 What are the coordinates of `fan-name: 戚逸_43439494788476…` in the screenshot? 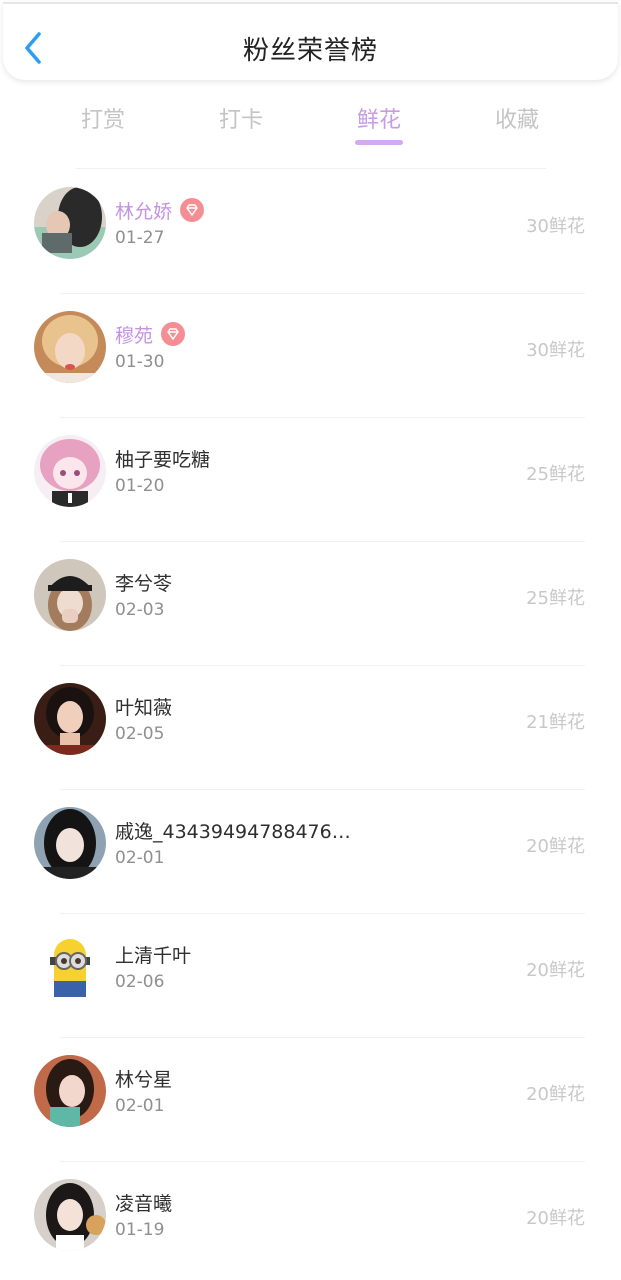 It's located at (233, 831).